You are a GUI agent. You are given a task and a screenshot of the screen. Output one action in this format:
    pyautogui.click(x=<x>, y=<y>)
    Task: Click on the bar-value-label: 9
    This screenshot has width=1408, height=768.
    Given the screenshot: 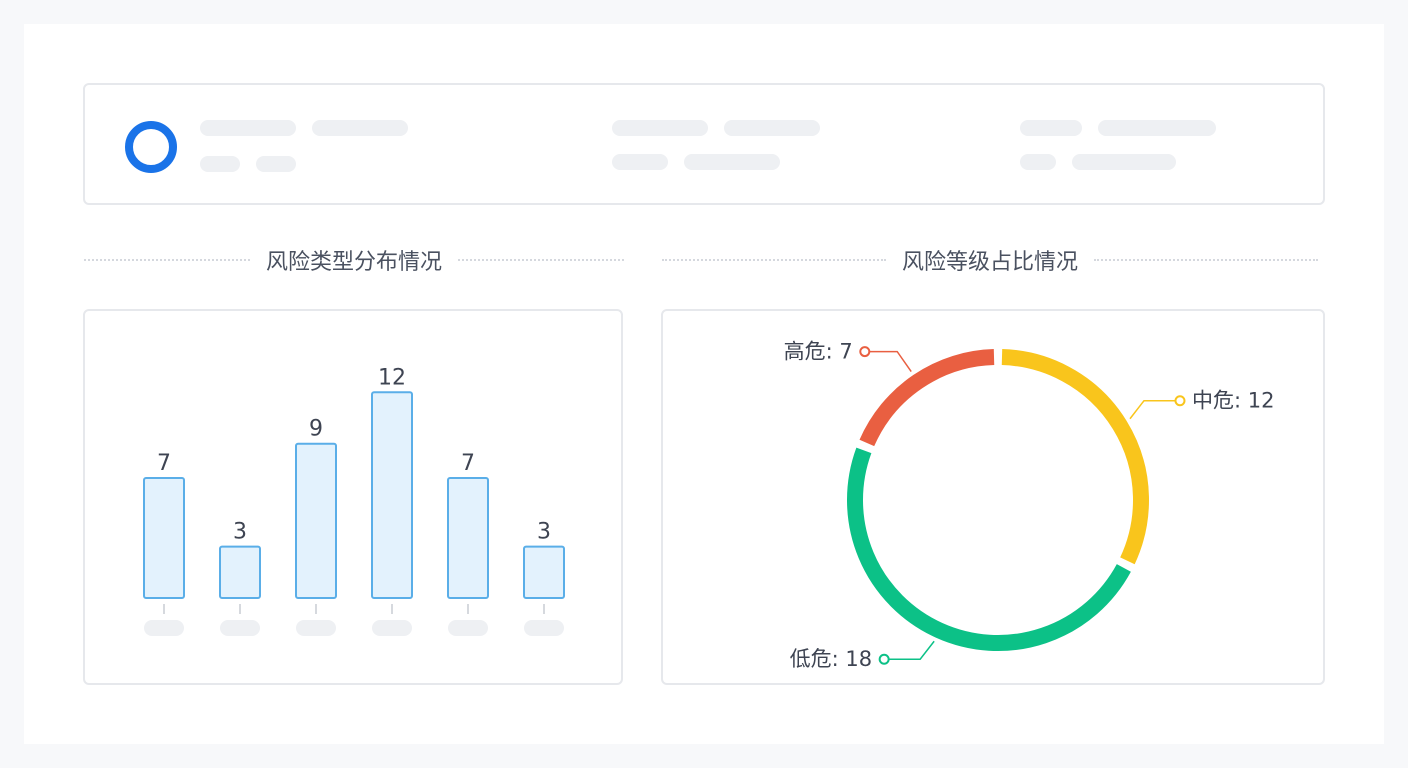 What is the action you would take?
    pyautogui.click(x=316, y=429)
    